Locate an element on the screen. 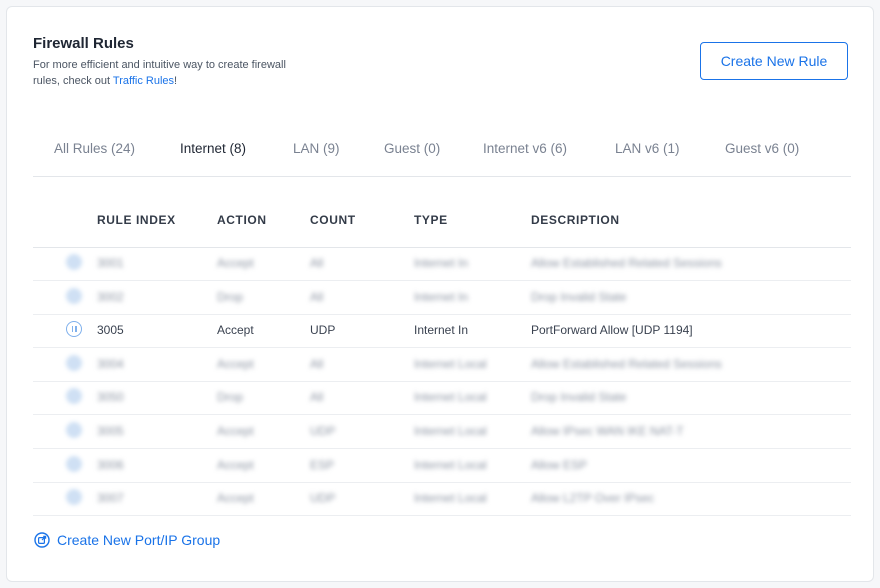 This screenshot has width=880, height=588. cell-count: ESP is located at coordinates (322, 464).